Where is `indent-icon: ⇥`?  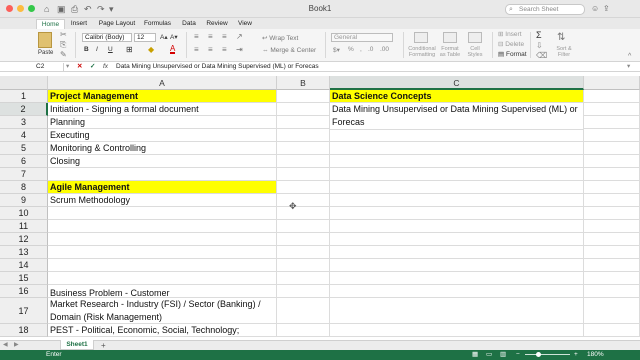
indent-icon: ⇥ is located at coordinates (239, 49).